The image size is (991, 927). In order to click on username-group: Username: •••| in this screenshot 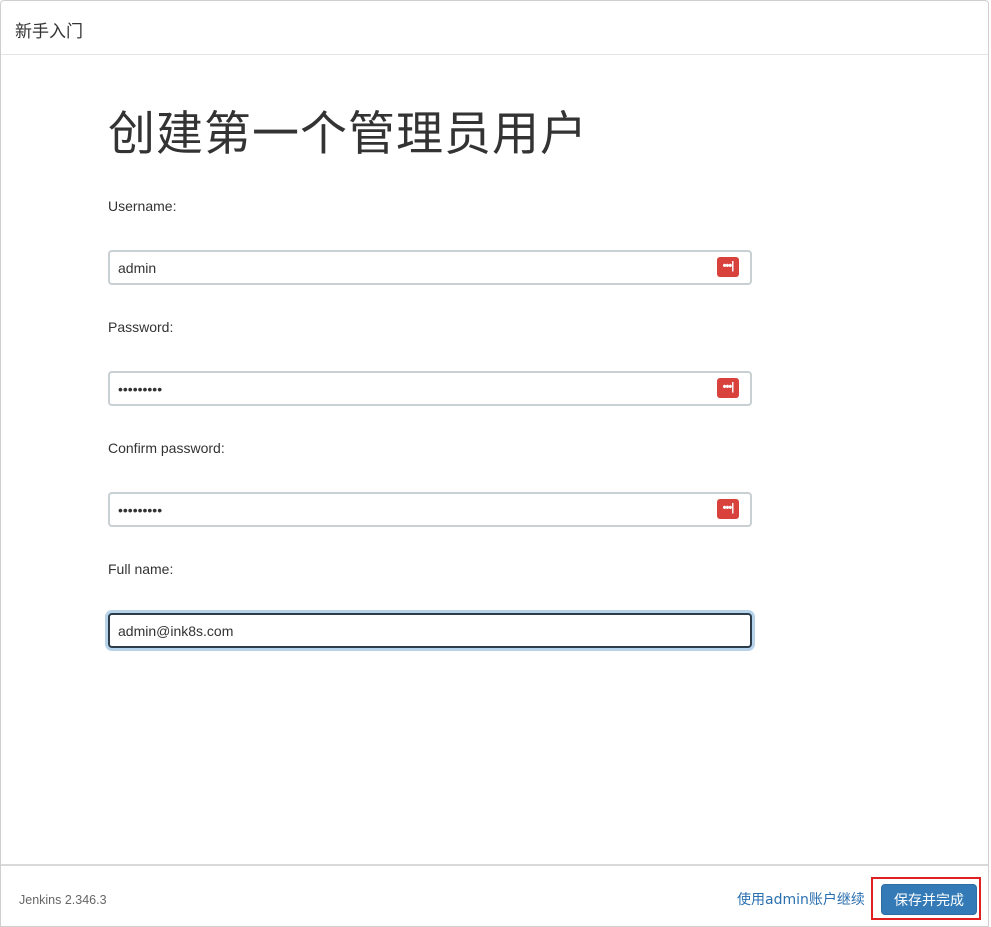, I will do `click(430, 248)`.